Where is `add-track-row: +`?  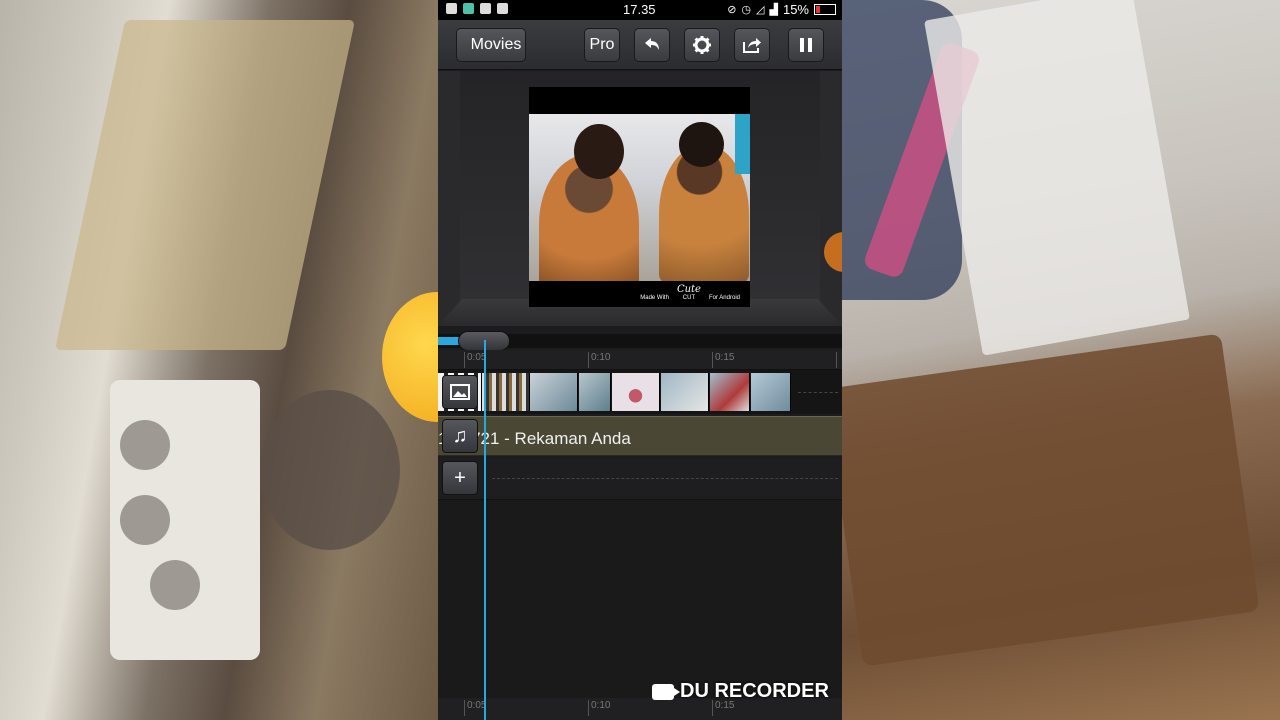
add-track-row: + is located at coordinates (640, 479).